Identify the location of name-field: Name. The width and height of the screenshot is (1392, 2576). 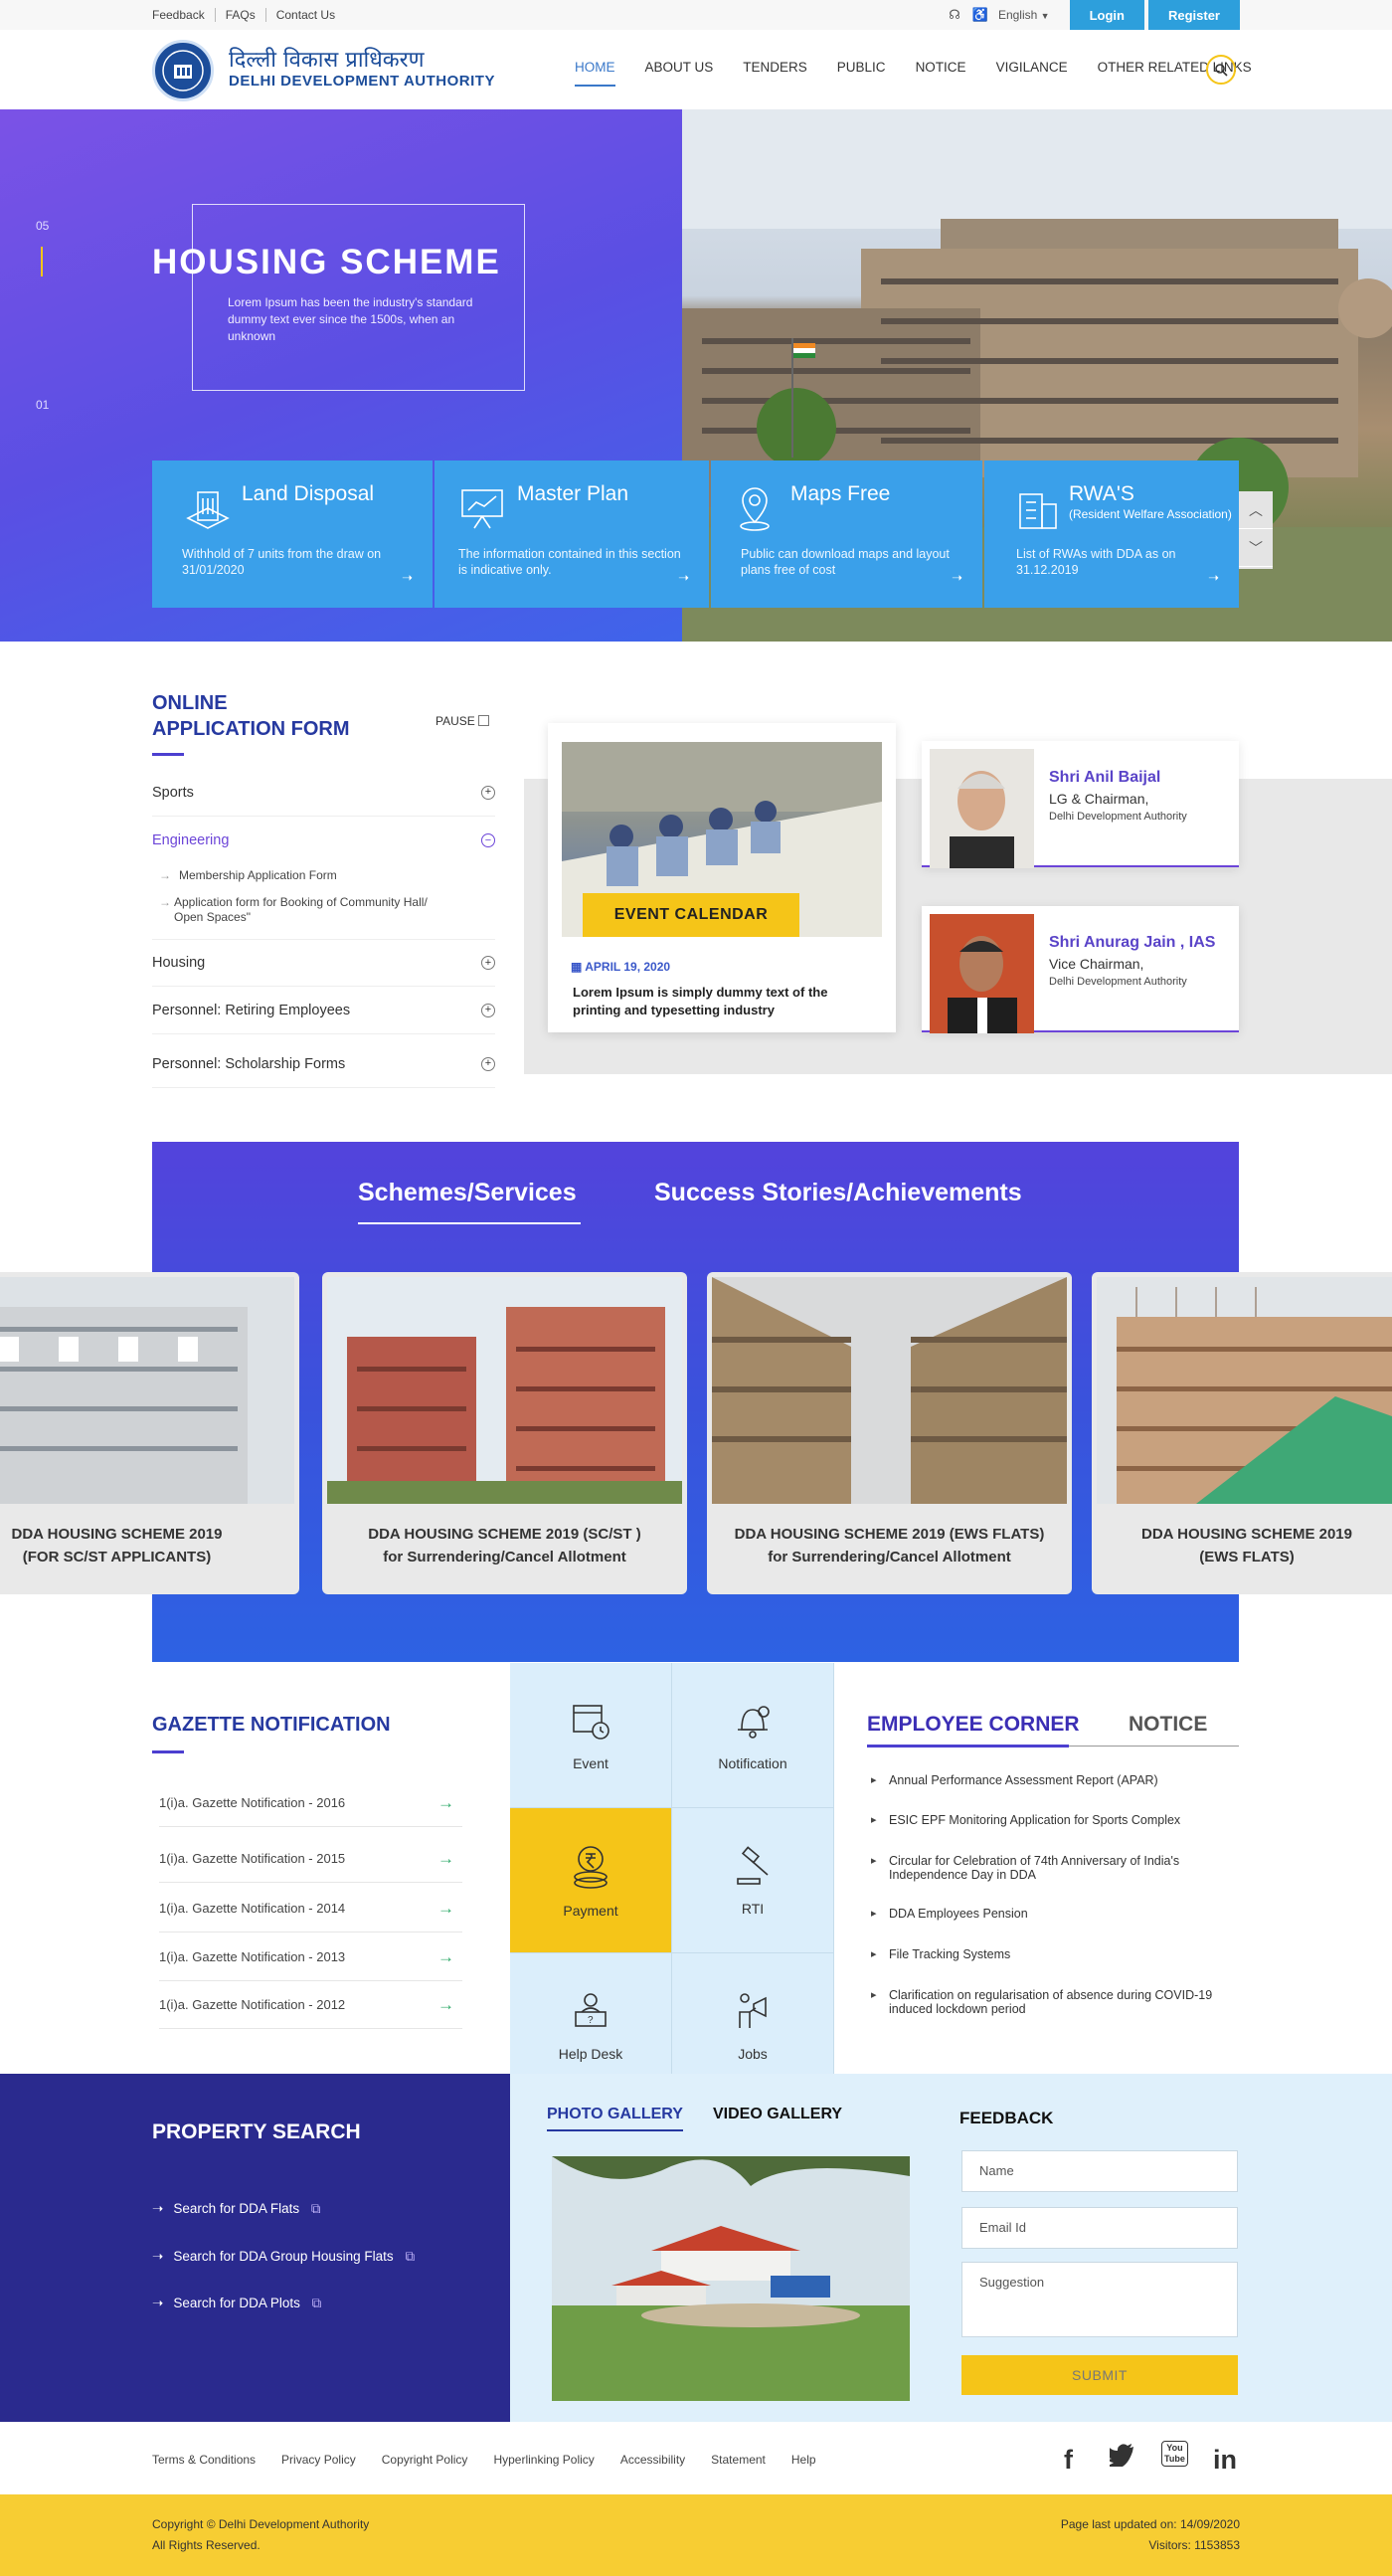
(1099, 2171).